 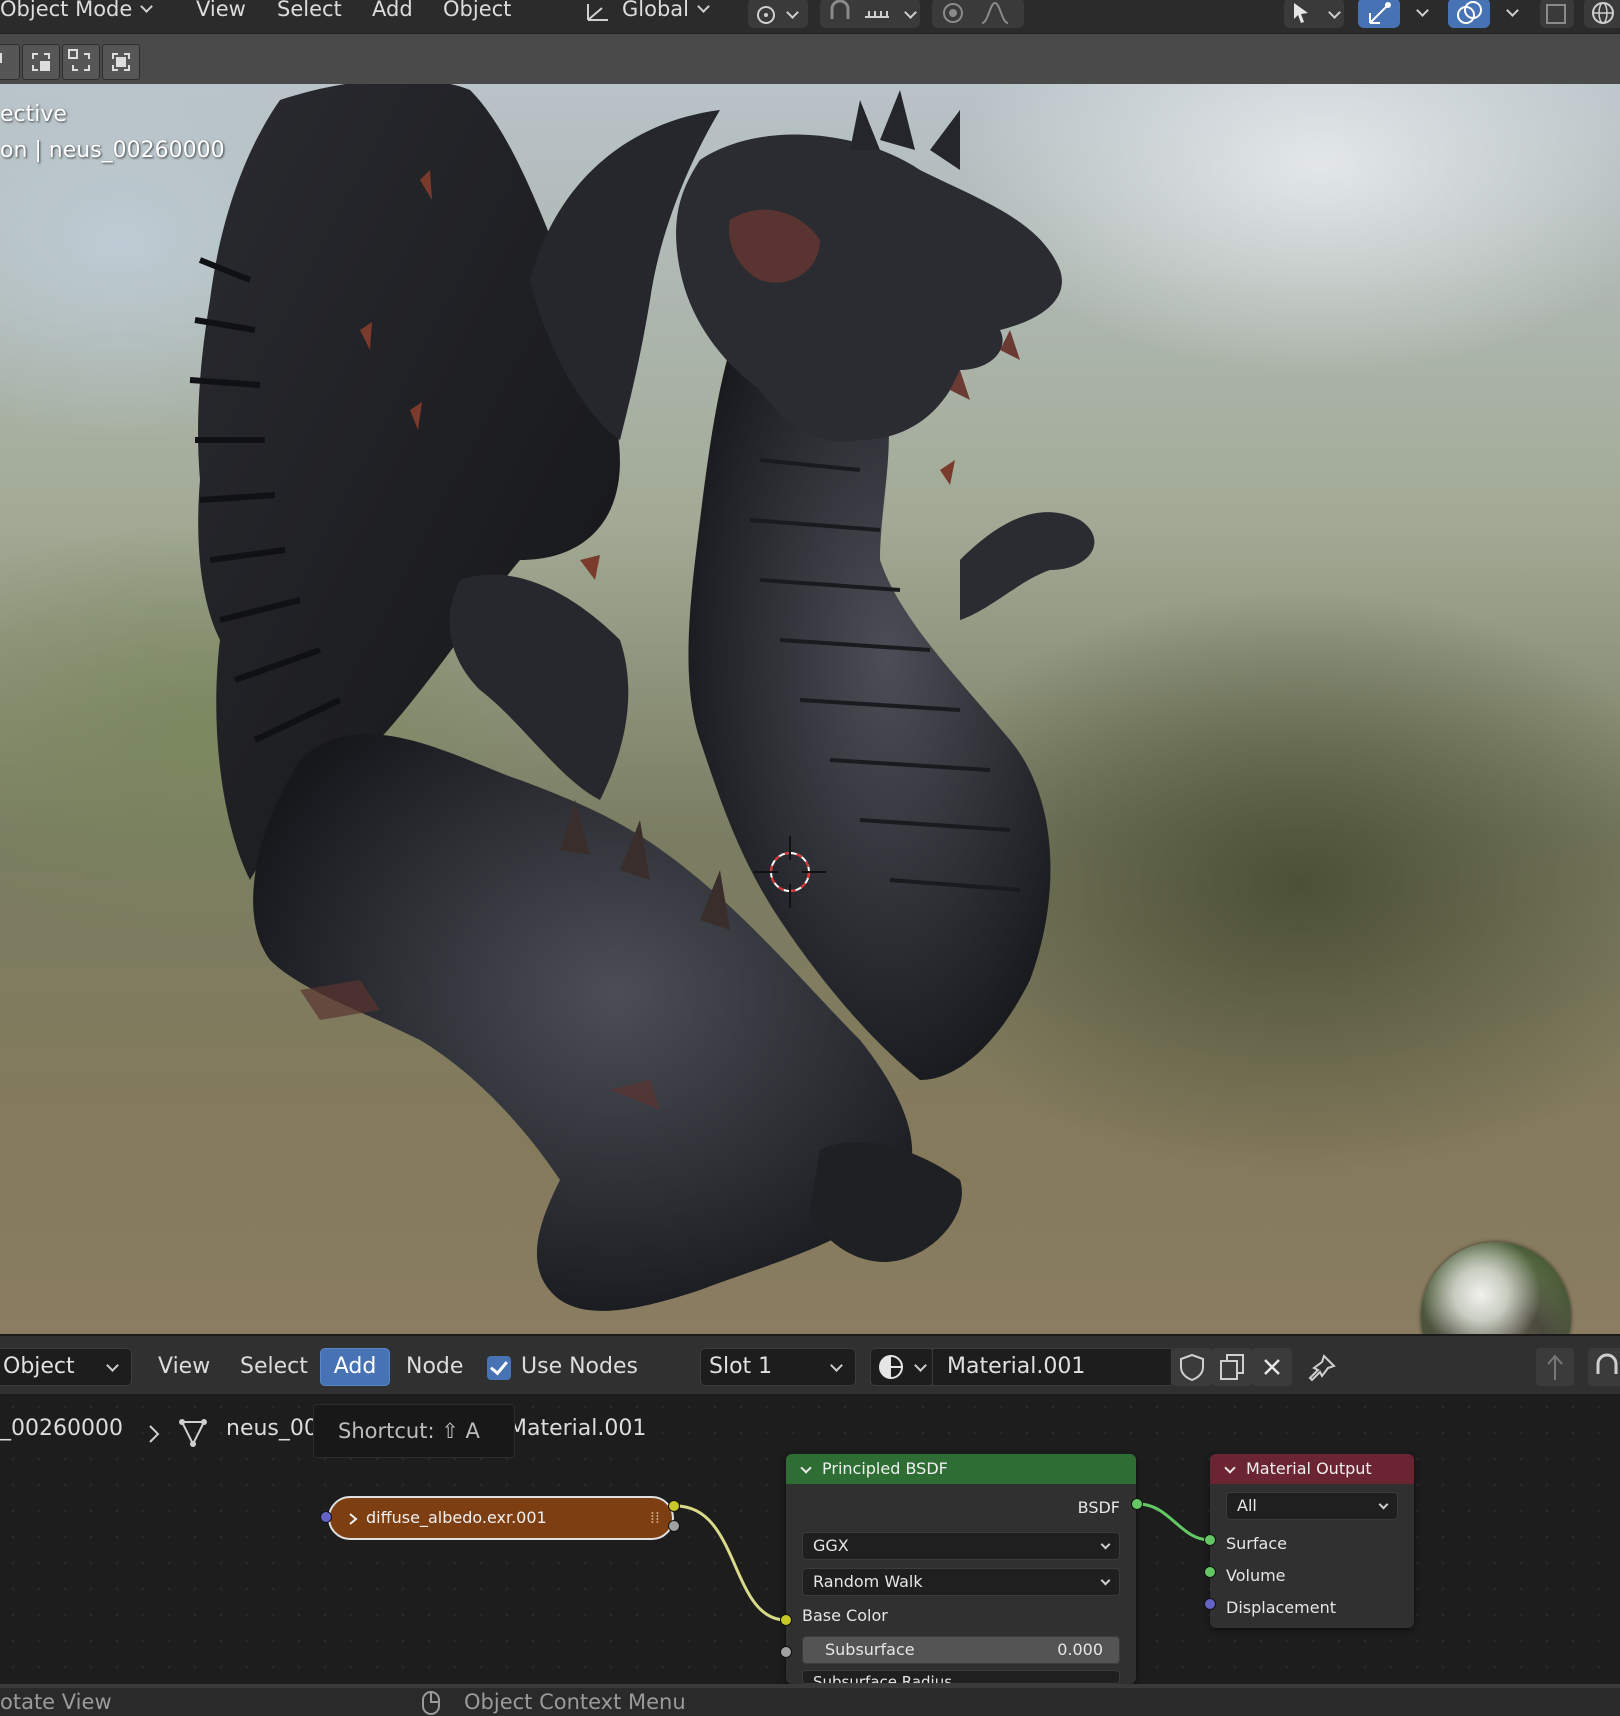 I want to click on unlink-material-button, so click(x=1272, y=1367).